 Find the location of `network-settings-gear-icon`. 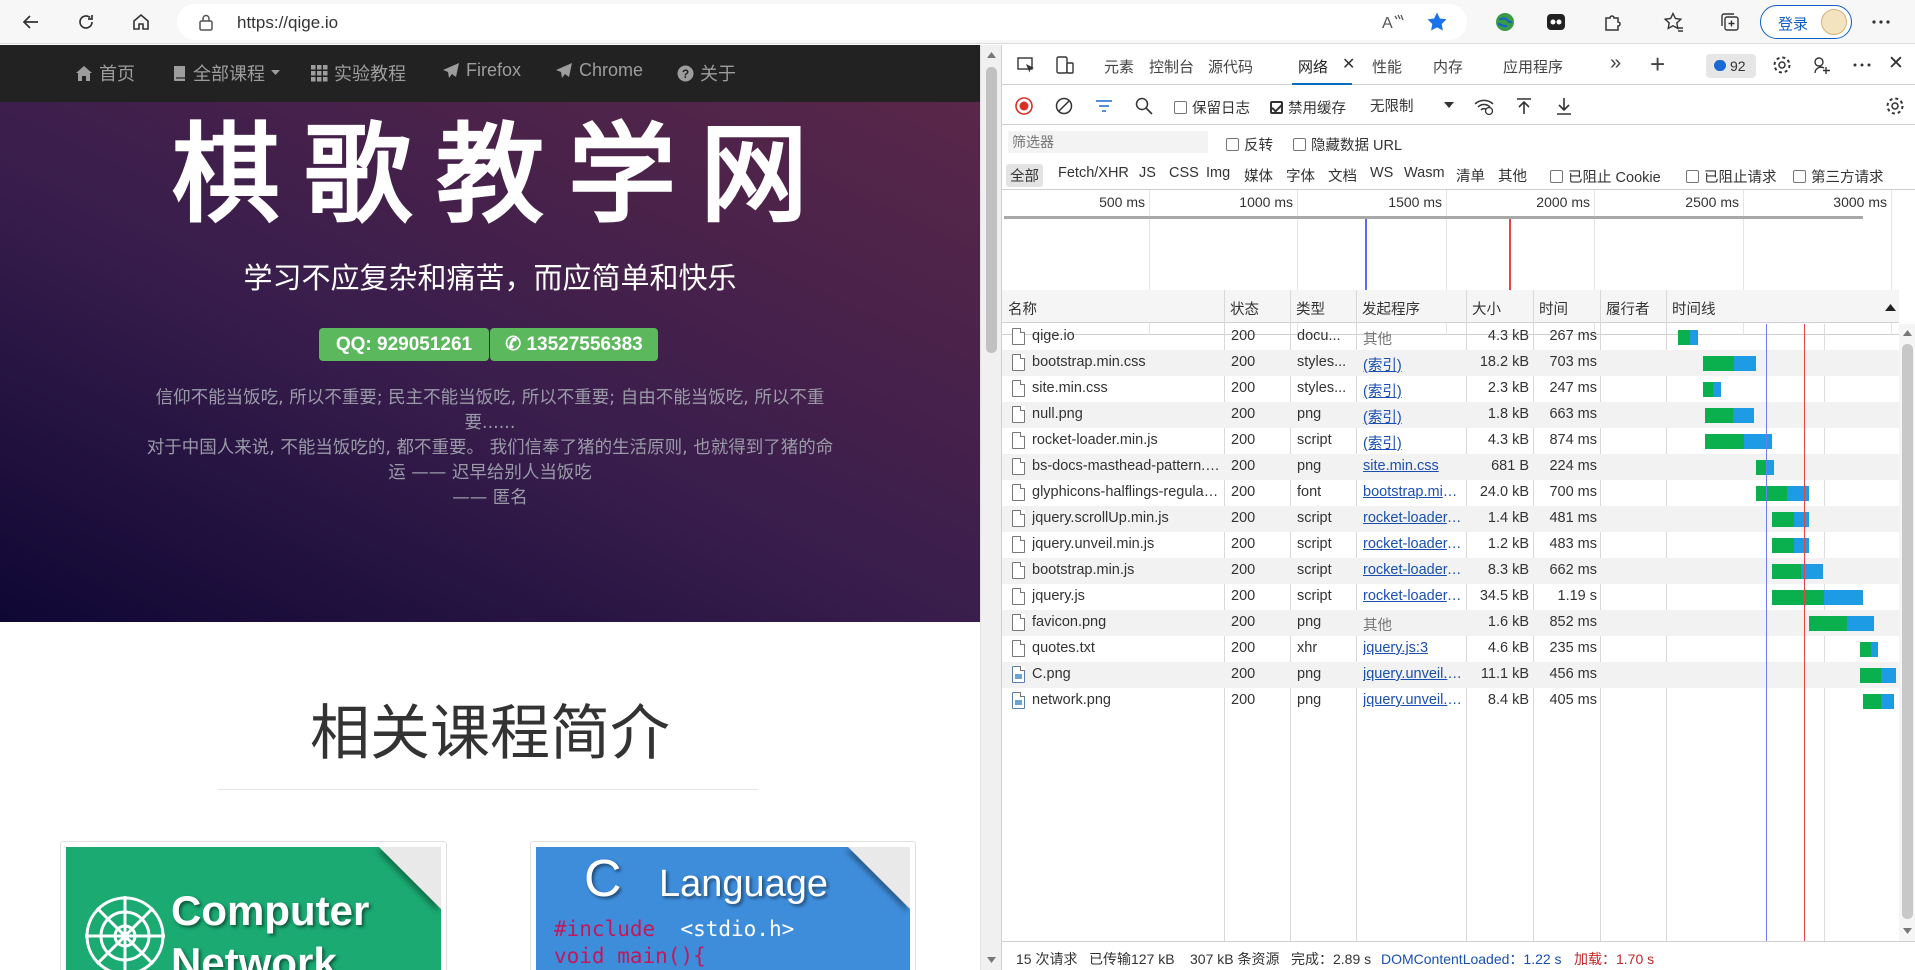

network-settings-gear-icon is located at coordinates (1895, 106).